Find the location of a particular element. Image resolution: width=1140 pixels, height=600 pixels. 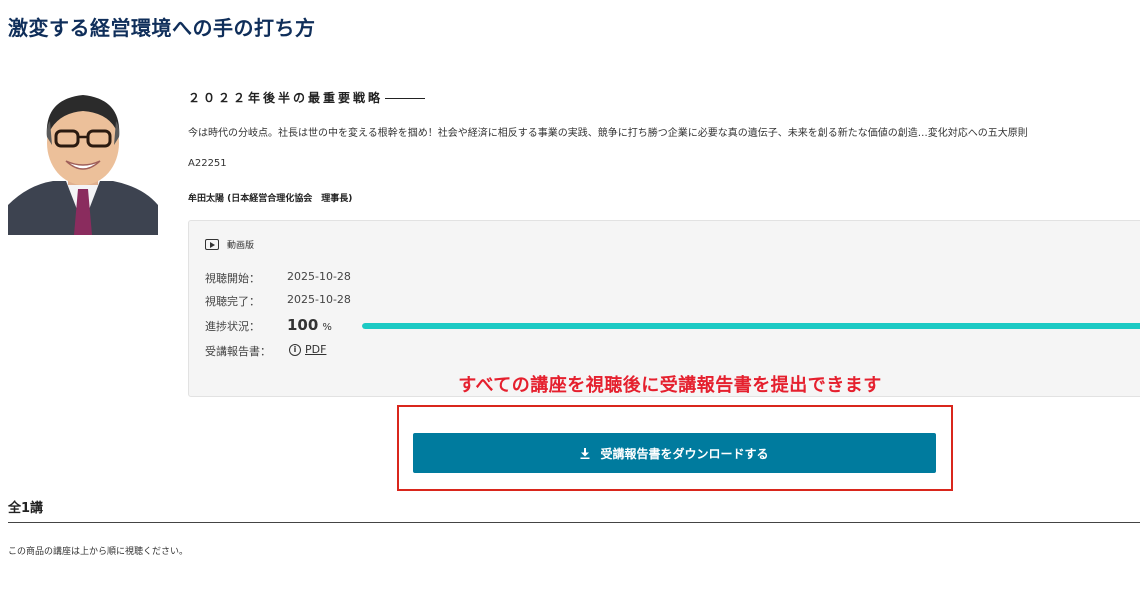

download-icon is located at coordinates (585, 453).